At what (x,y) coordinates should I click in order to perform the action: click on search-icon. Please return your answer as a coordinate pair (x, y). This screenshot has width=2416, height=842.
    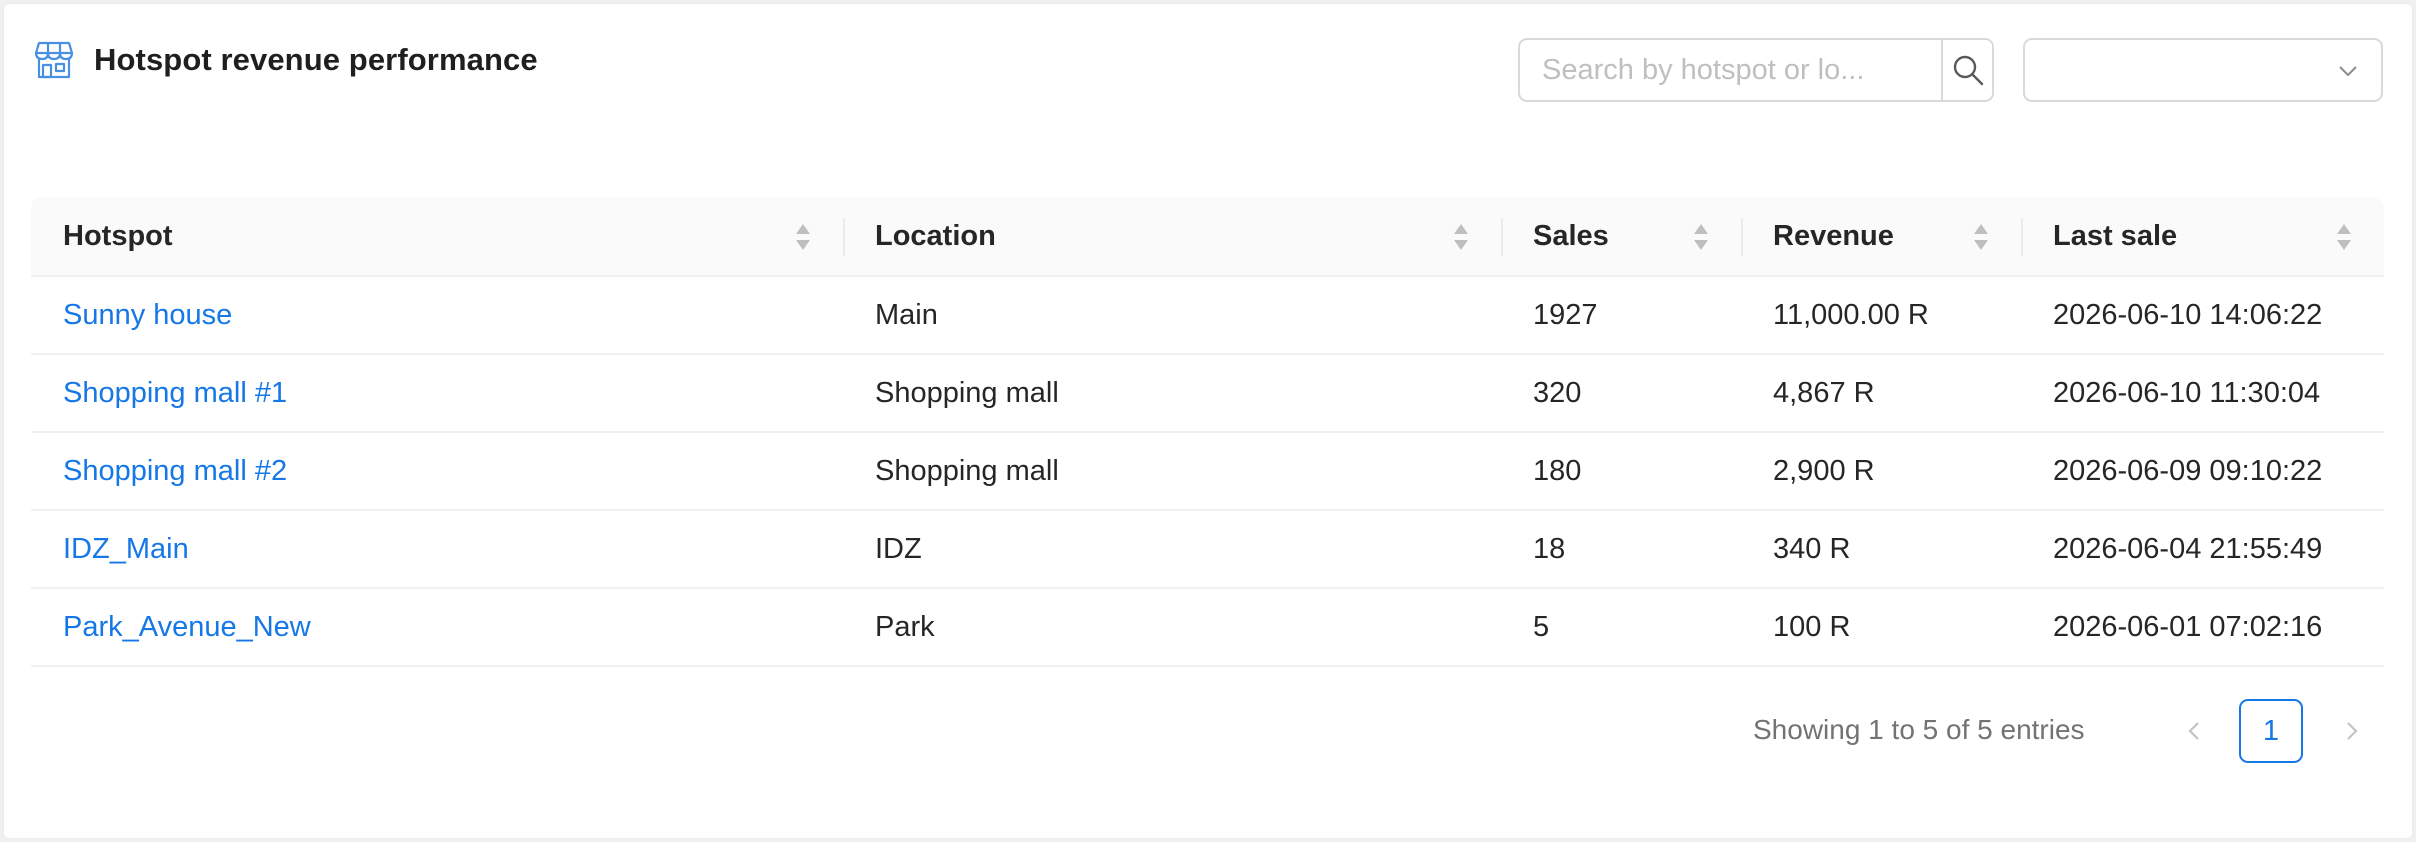
    Looking at the image, I should click on (1968, 70).